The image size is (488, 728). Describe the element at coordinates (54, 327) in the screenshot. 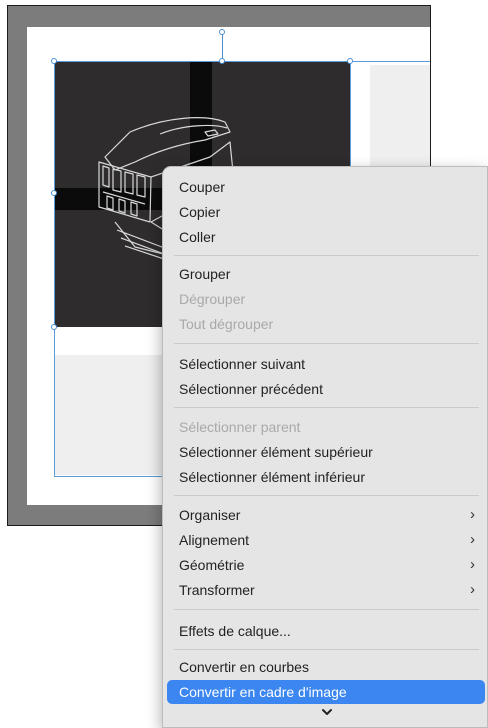

I see `resize-handle-bottom-left` at that location.